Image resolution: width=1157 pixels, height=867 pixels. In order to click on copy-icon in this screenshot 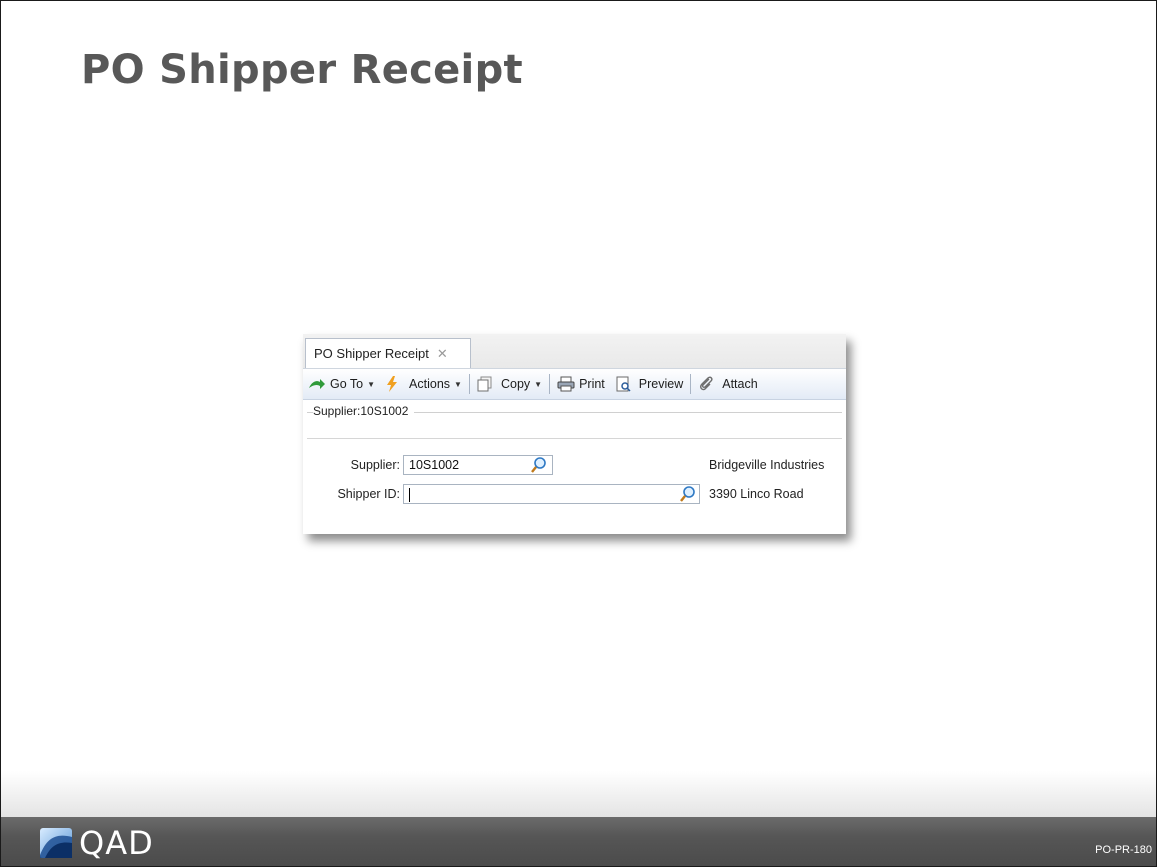, I will do `click(484, 384)`.